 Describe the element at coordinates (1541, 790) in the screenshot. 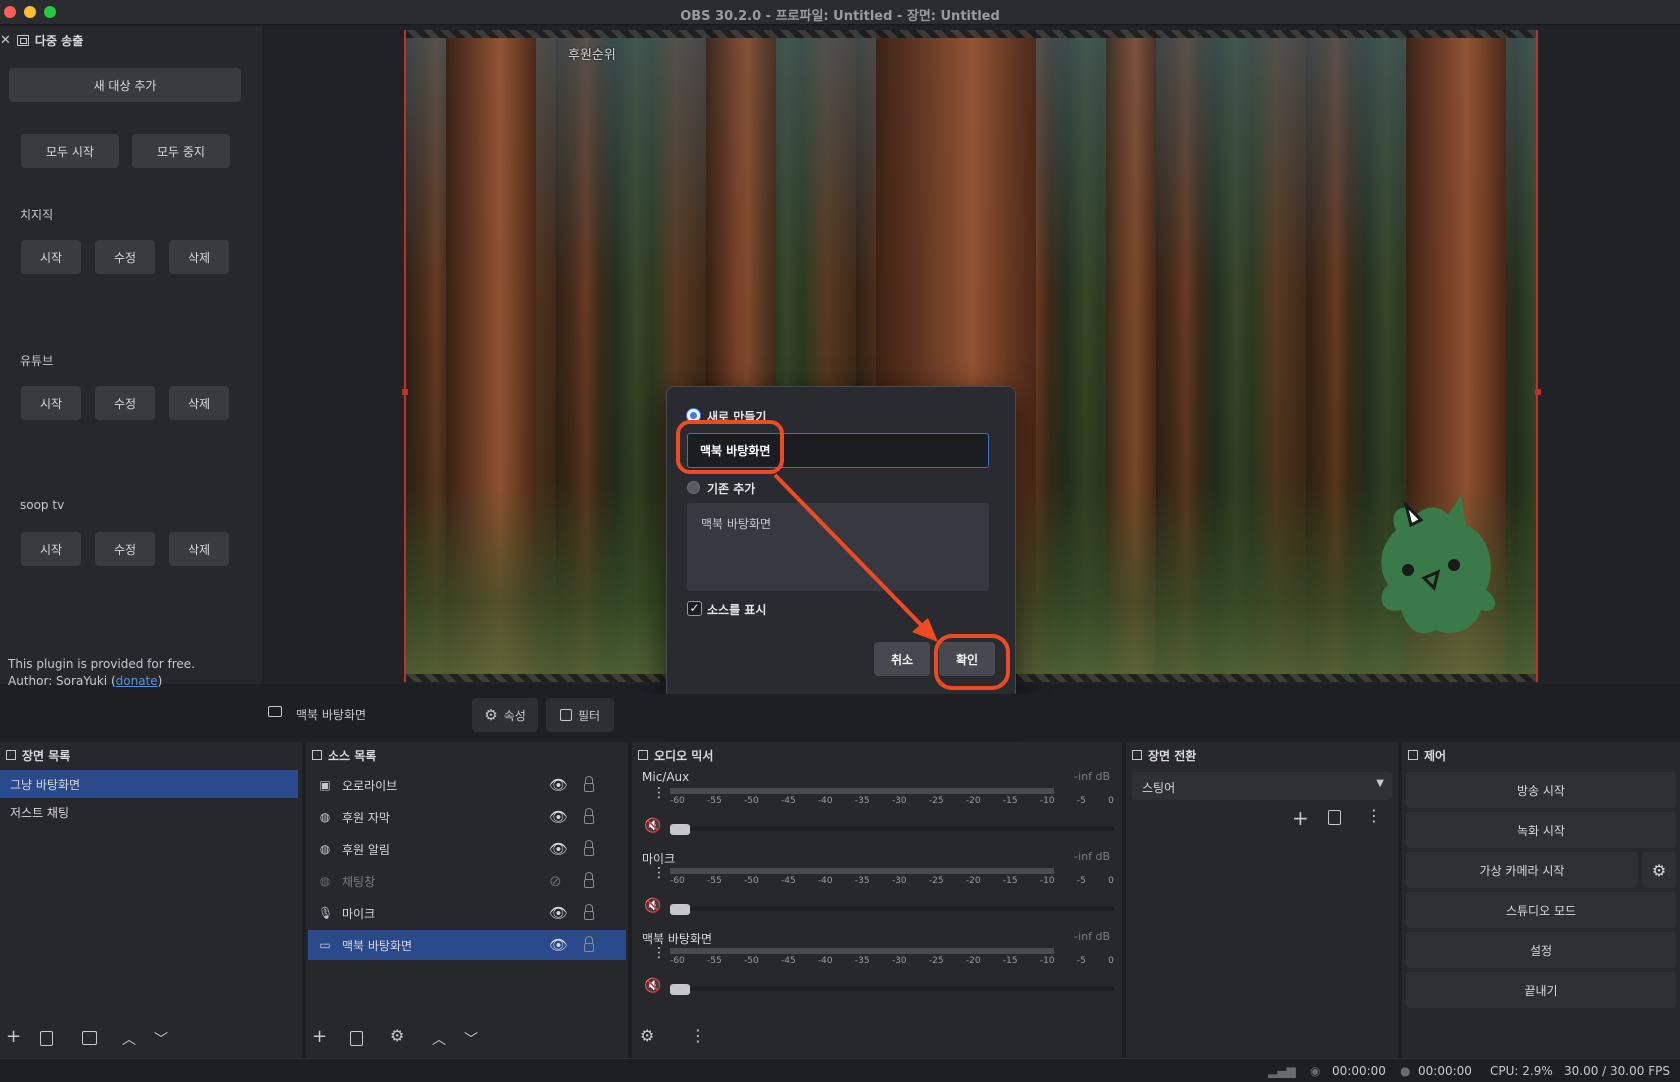

I see `start-streaming-button: 방송 시작` at that location.